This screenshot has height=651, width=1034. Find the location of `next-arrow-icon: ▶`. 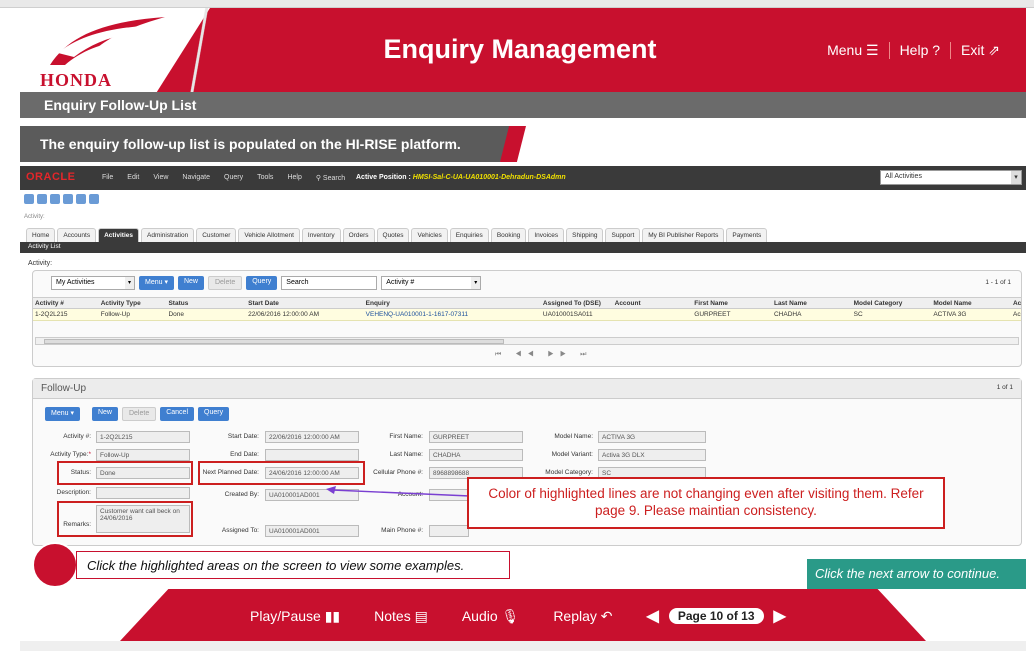

next-arrow-icon: ▶ is located at coordinates (780, 616).